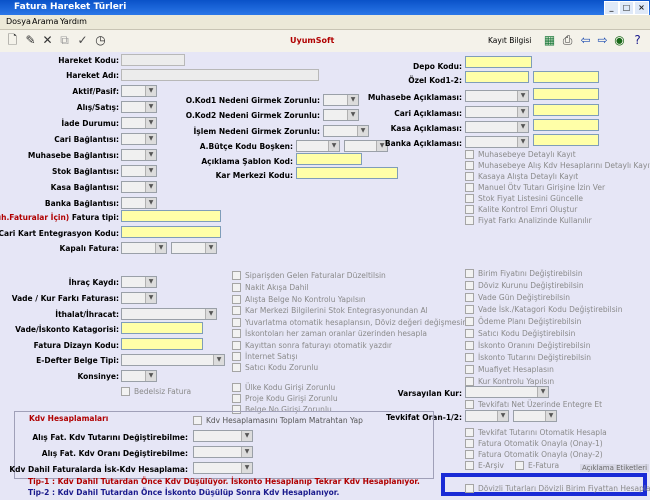  What do you see at coordinates (497, 127) in the screenshot?
I see `kasa-aciklamasi-select: ▼` at bounding box center [497, 127].